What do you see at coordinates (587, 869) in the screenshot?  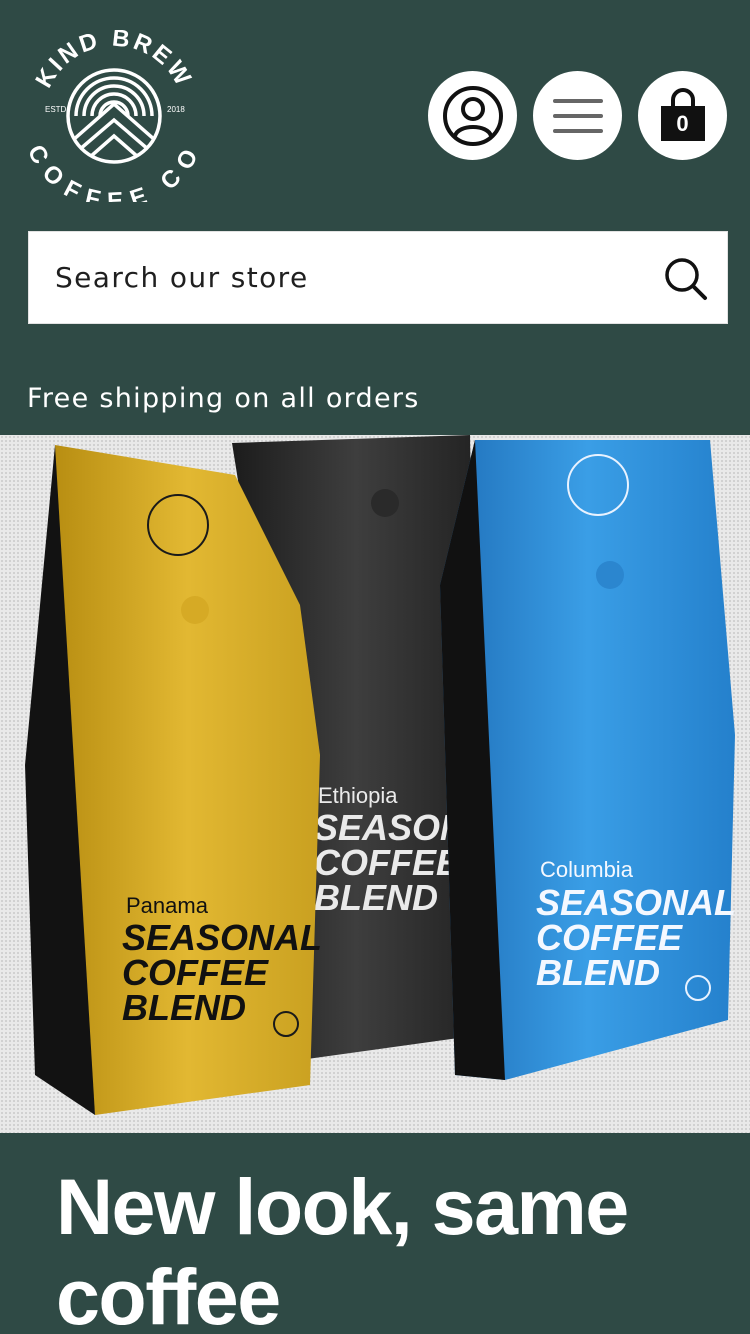 I see `bag-origin-columbia: Columbia` at bounding box center [587, 869].